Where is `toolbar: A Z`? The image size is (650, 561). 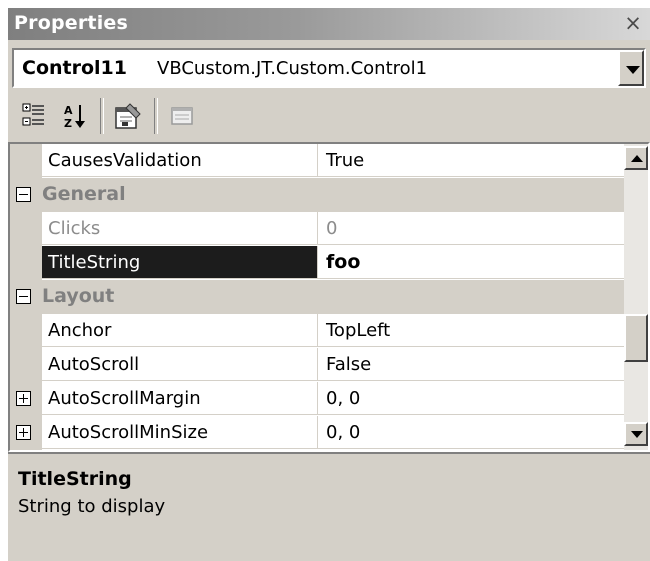
toolbar: A Z is located at coordinates (329, 117).